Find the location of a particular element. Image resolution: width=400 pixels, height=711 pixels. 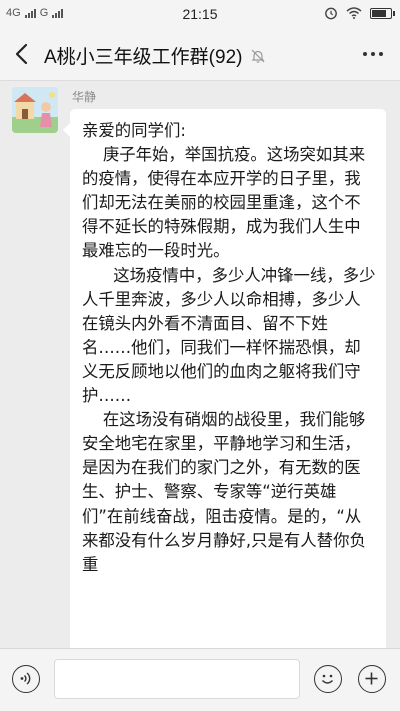

chat-title: A桃小三年级工作群(92) is located at coordinates (143, 57).